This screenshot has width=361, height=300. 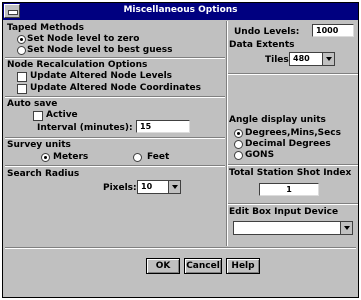 I want to click on radio-meters-label: Meters, so click(x=71, y=157).